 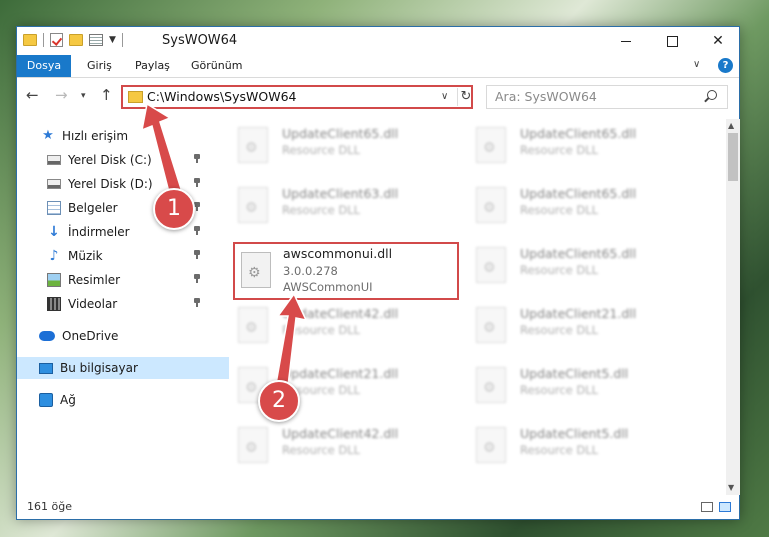 I want to click on step-2-callout: 2, so click(x=279, y=401).